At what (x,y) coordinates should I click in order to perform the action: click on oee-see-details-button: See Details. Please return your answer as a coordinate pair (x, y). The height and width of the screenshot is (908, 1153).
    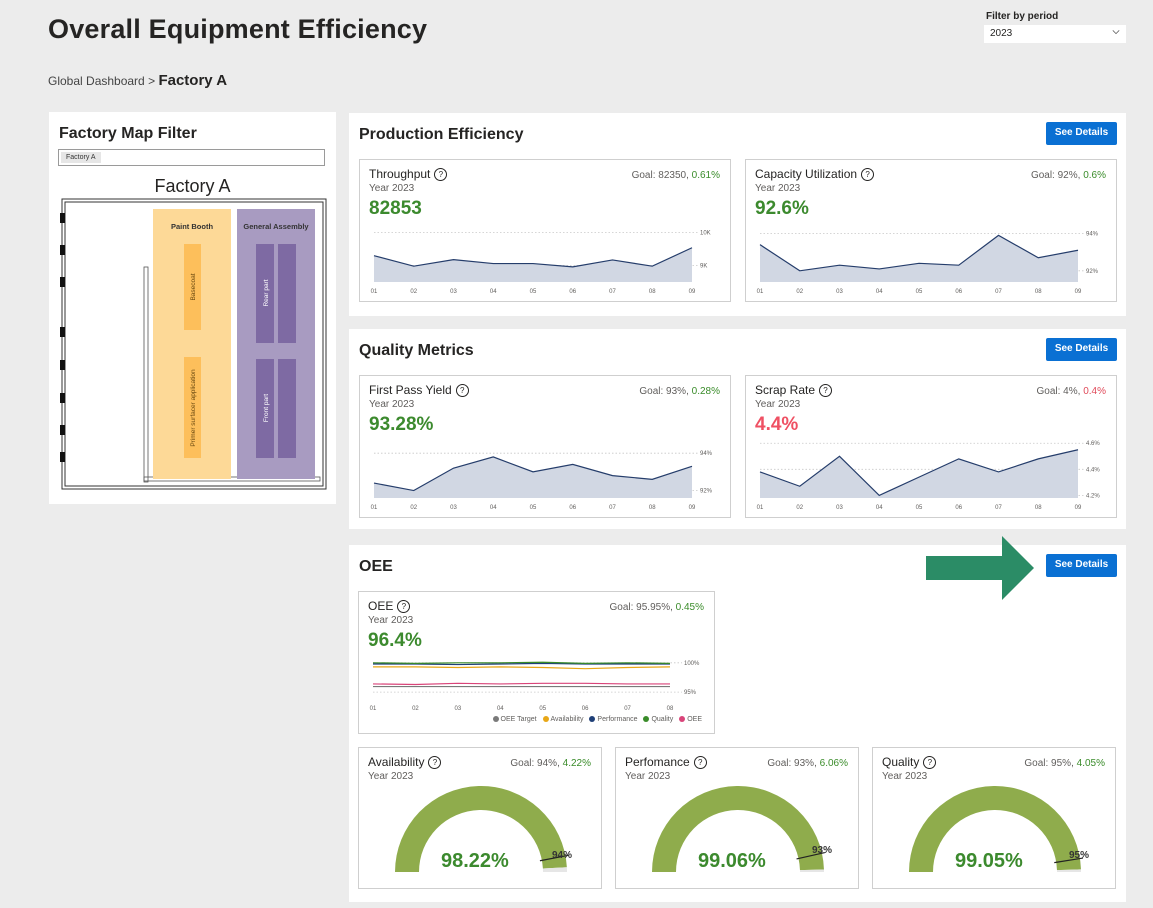
    Looking at the image, I should click on (1081, 565).